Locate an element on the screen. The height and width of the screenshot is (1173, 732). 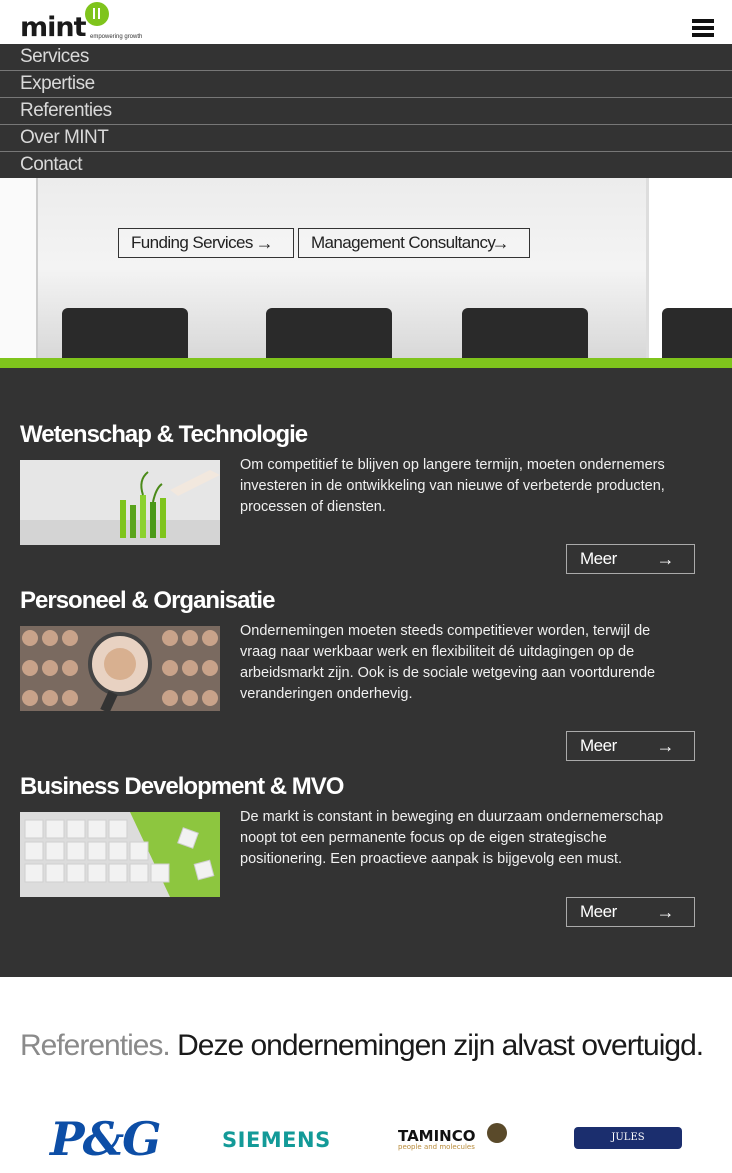
taminco-tagline: people and molecules is located at coordinates (436, 1147).